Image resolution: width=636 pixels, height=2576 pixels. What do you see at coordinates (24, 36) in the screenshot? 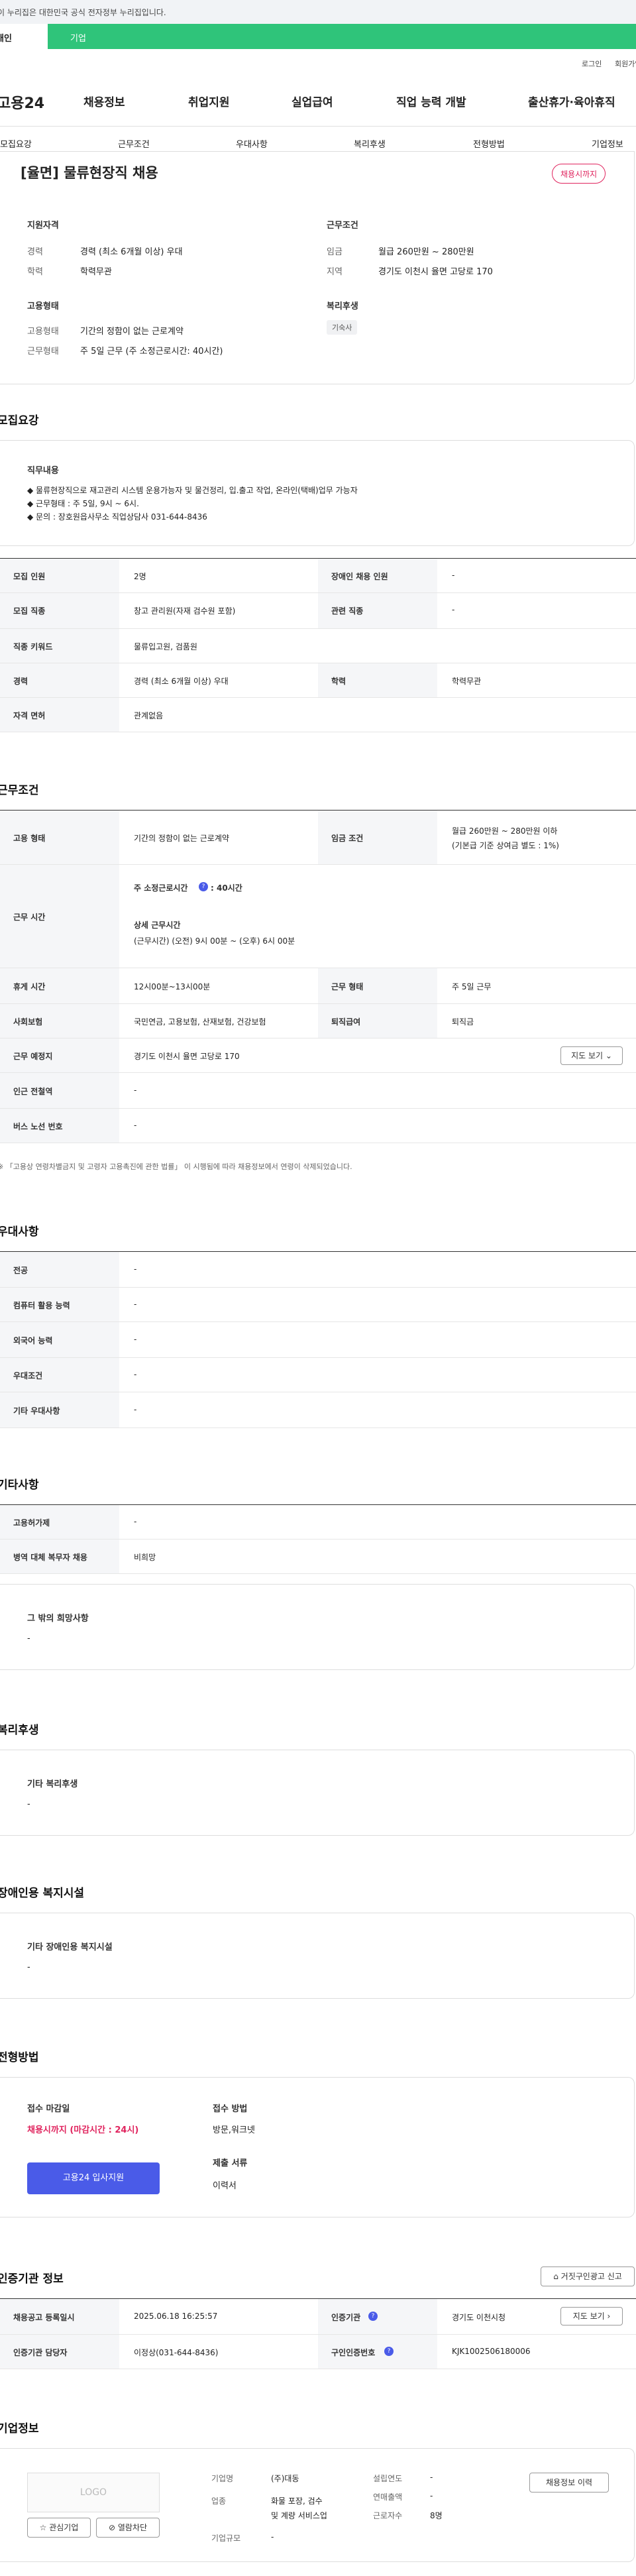
I see `tab-personal: 개인` at bounding box center [24, 36].